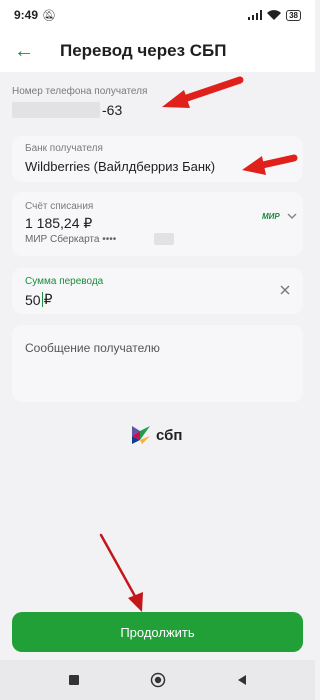 Image resolution: width=320 pixels, height=700 pixels. What do you see at coordinates (49, 15) in the screenshot?
I see `notifications-off-icon: 🔕︎` at bounding box center [49, 15].